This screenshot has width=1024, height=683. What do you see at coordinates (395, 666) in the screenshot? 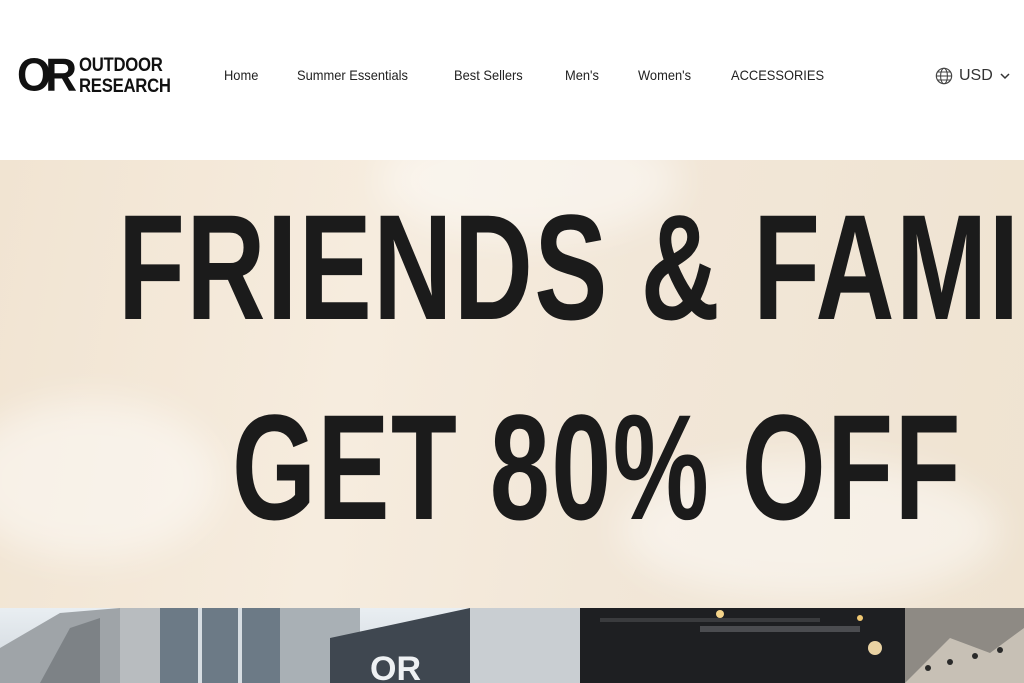
I see `store-sign-text: OR` at bounding box center [395, 666].